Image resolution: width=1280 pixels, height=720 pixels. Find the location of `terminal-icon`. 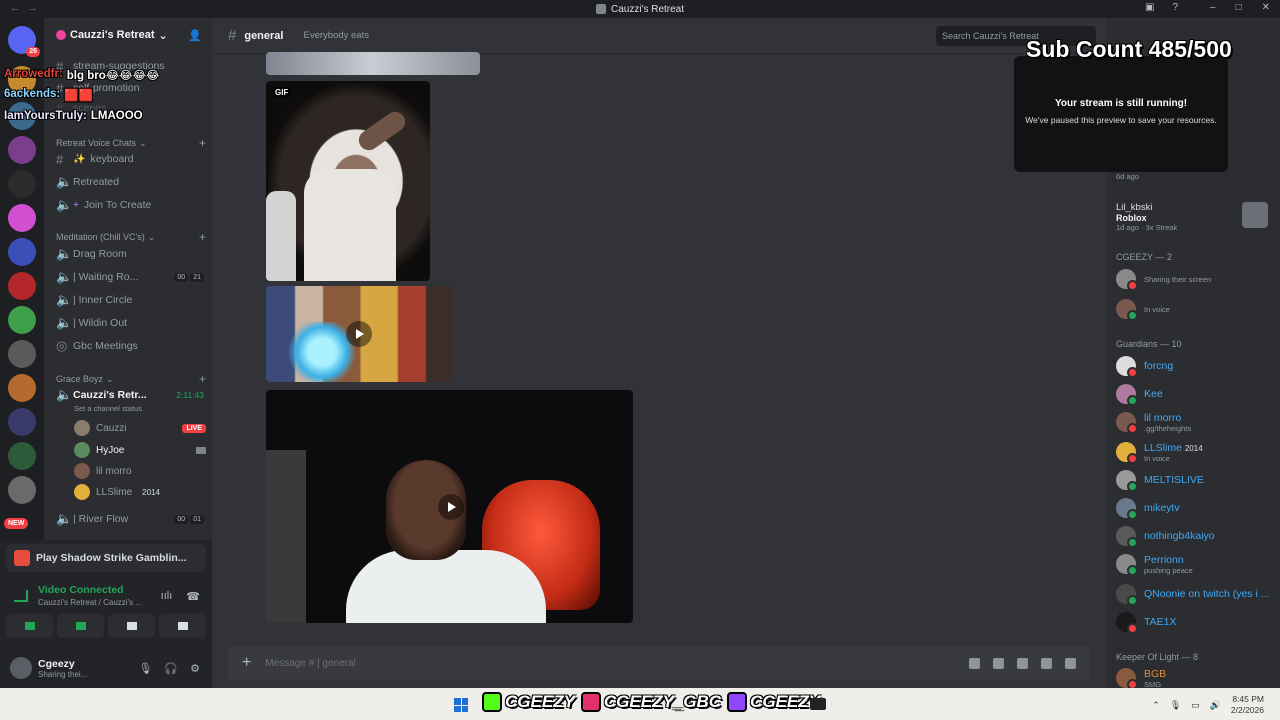

terminal-icon is located at coordinates (818, 704).